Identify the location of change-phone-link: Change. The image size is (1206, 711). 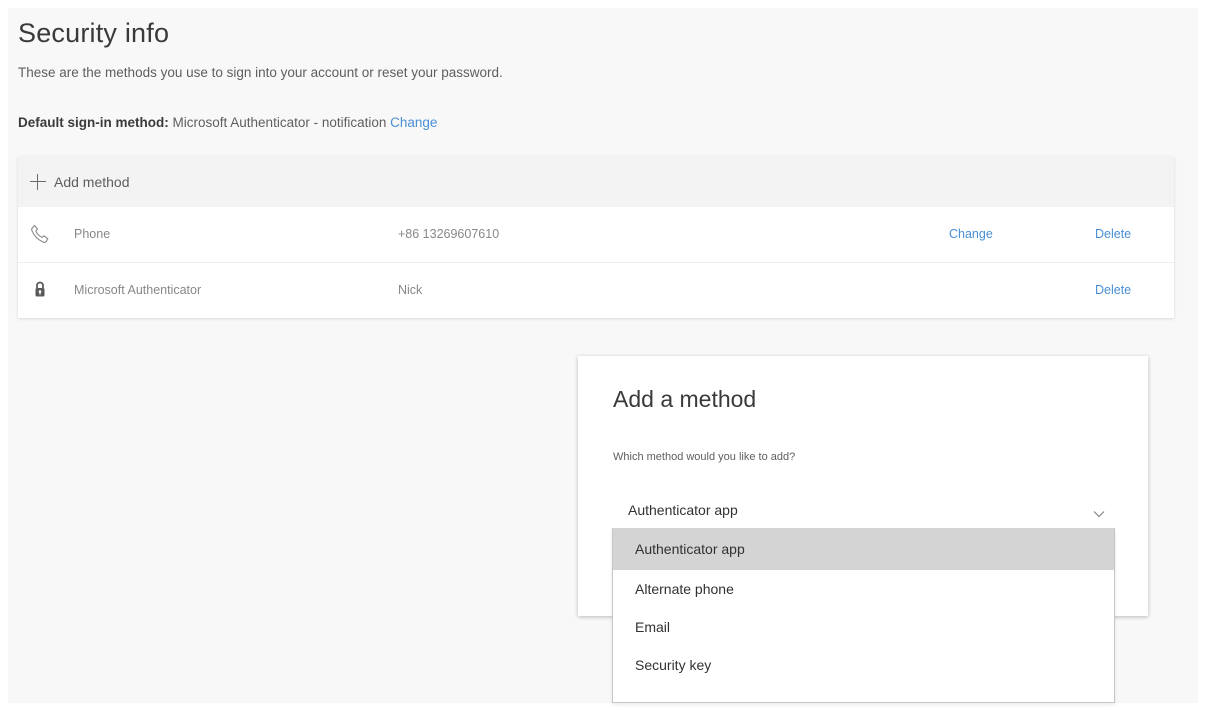
(971, 234).